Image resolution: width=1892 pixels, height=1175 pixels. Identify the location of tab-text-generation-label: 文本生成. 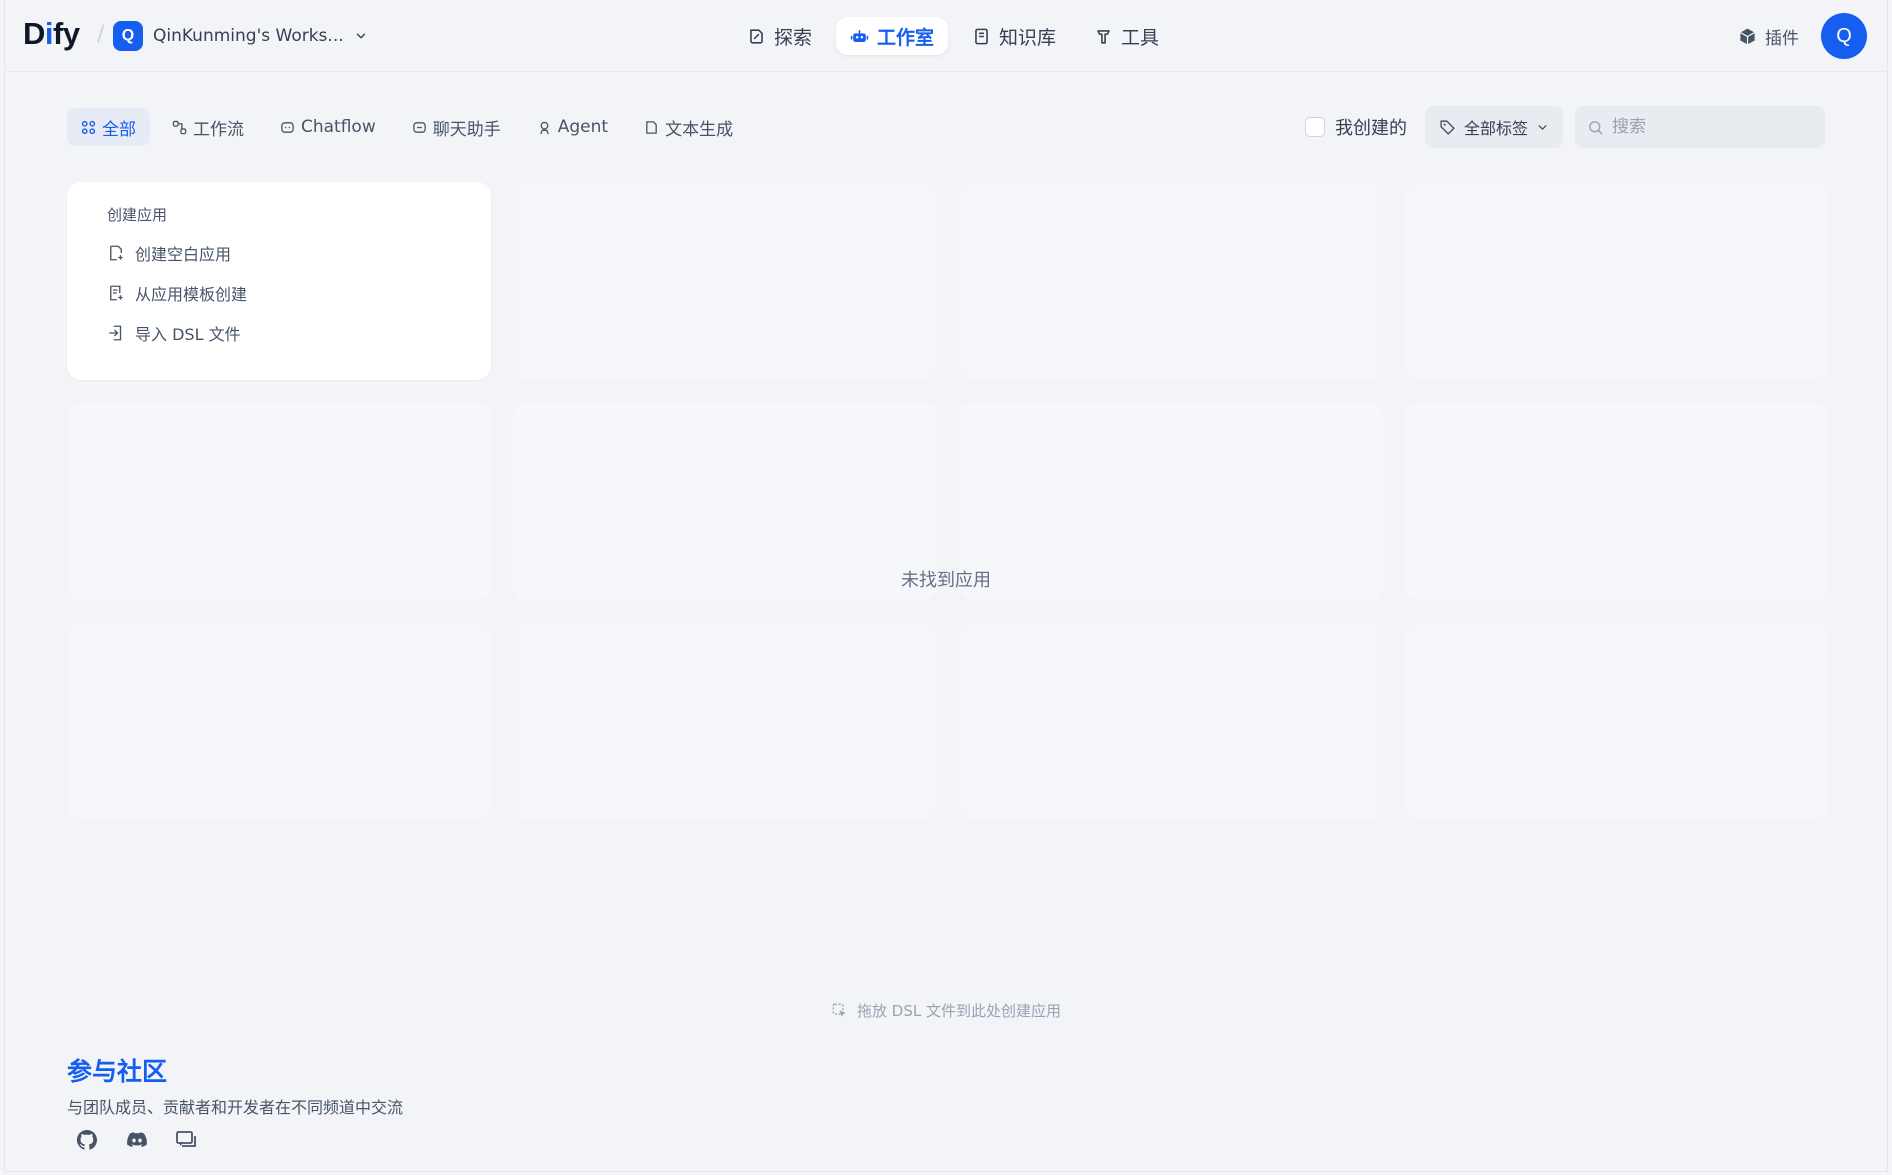
(699, 129).